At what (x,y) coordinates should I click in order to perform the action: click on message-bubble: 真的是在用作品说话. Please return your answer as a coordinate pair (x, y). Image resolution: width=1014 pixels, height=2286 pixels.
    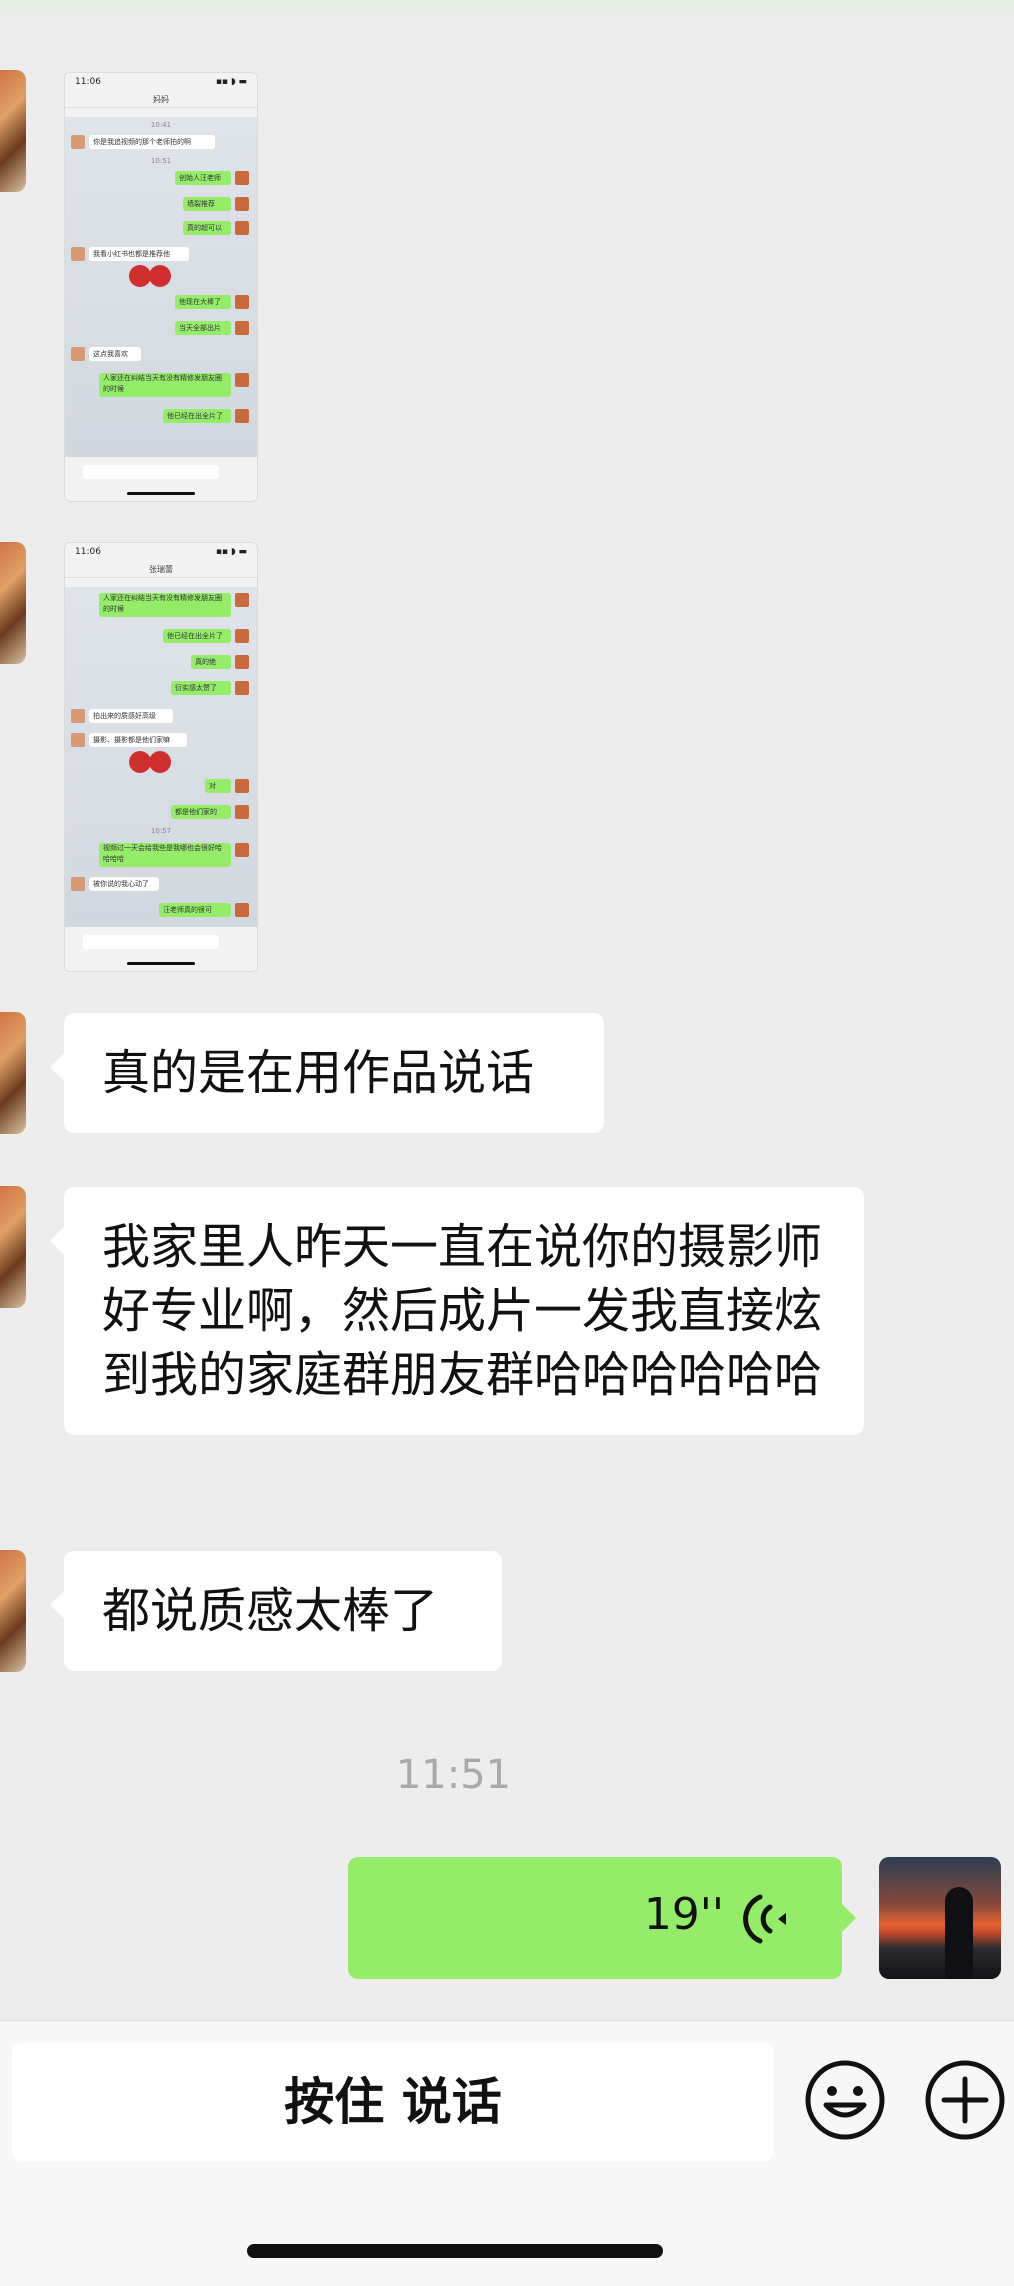
    Looking at the image, I should click on (327, 1073).